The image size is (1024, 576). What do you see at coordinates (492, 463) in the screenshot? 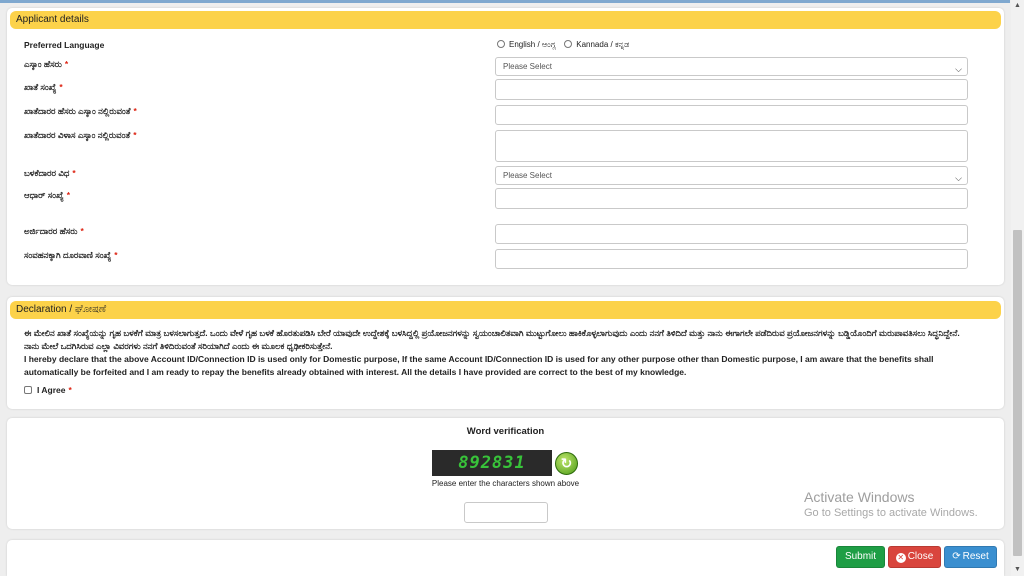
I see `captcha-image: 892831` at bounding box center [492, 463].